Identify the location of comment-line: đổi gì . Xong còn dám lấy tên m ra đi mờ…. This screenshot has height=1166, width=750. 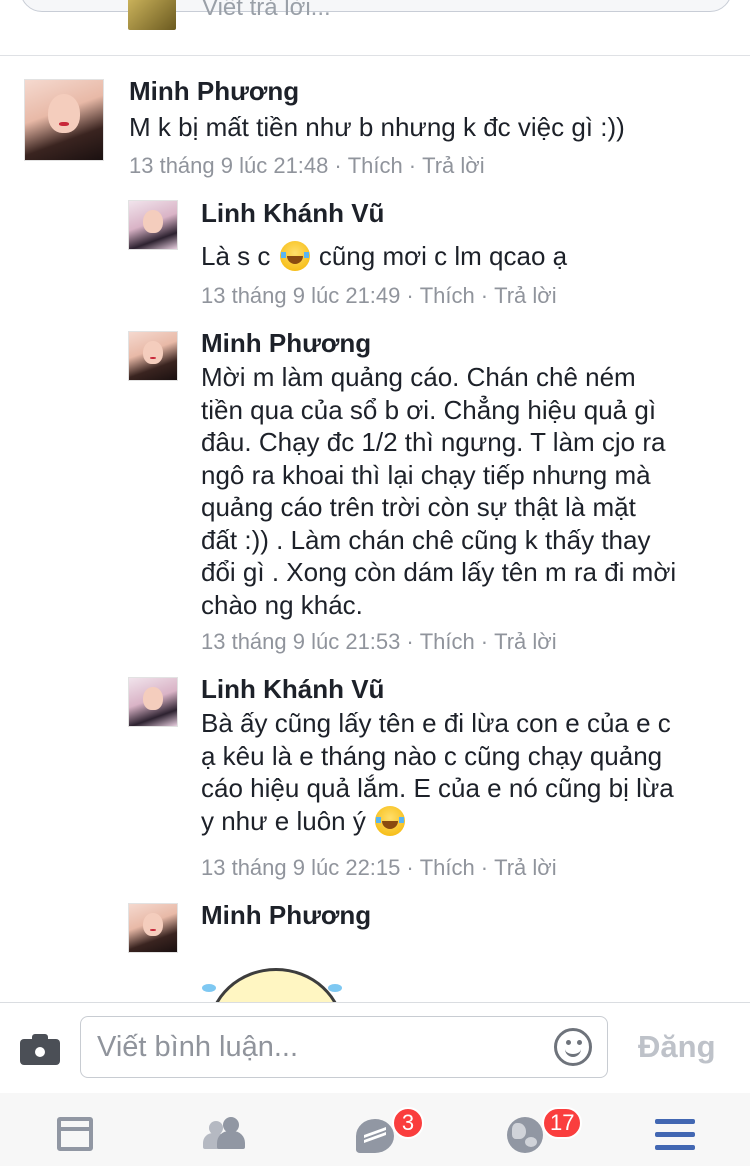
(439, 572).